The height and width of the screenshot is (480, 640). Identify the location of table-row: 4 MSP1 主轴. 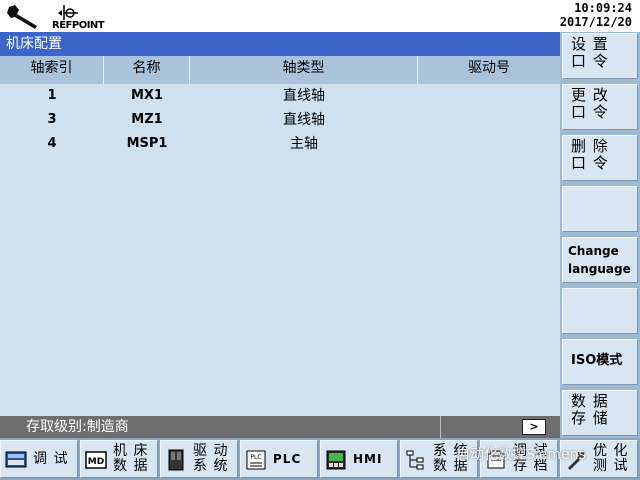
(280, 144).